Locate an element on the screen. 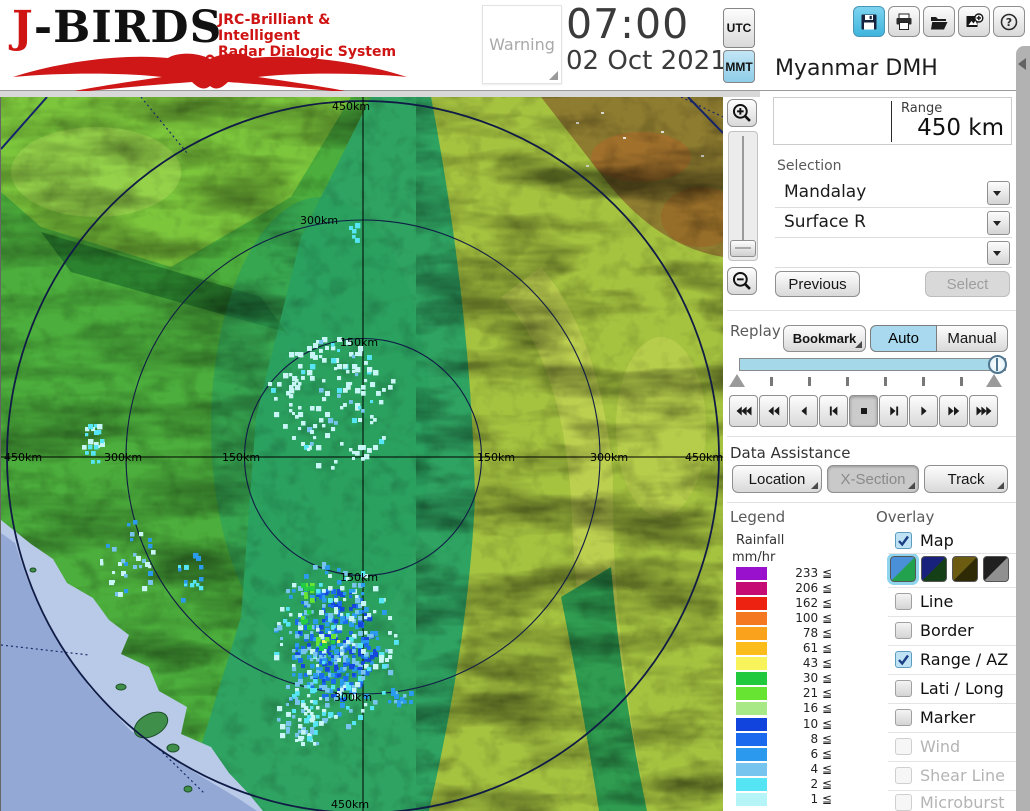 This screenshot has width=1030, height=811. slider-start-marker is located at coordinates (737, 380).